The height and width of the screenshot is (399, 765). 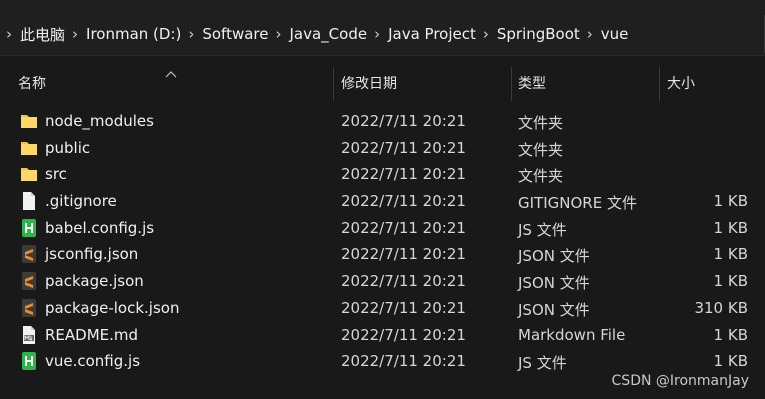 What do you see at coordinates (712, 84) in the screenshot?
I see `column-header-size: 大小` at bounding box center [712, 84].